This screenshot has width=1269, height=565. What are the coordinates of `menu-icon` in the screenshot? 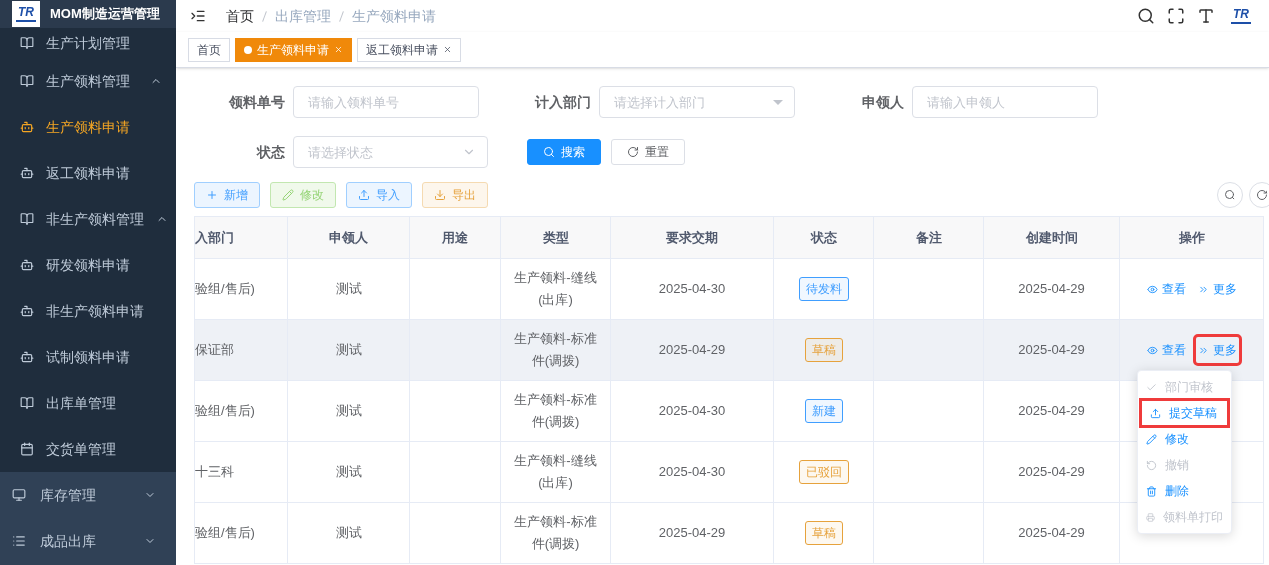 It's located at (198, 16).